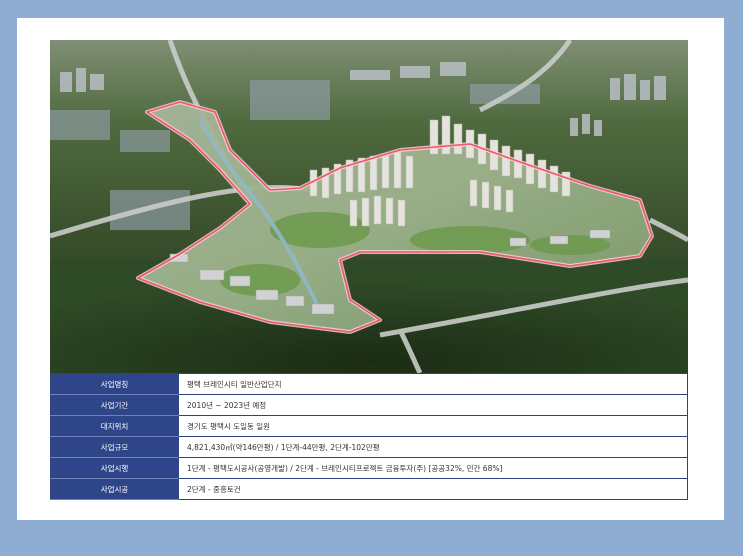 The width and height of the screenshot is (743, 556). What do you see at coordinates (114, 468) in the screenshot?
I see `row-label-project-executor: 사업시행` at bounding box center [114, 468].